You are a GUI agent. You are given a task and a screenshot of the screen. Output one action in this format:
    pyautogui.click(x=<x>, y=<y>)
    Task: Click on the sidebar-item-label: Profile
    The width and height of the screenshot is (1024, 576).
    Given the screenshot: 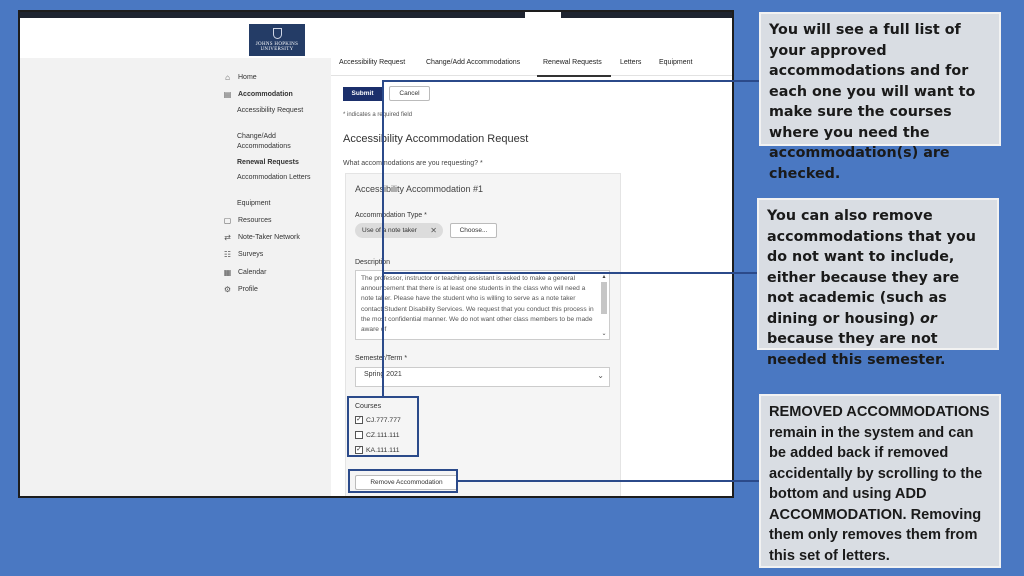 What is the action you would take?
    pyautogui.click(x=248, y=289)
    